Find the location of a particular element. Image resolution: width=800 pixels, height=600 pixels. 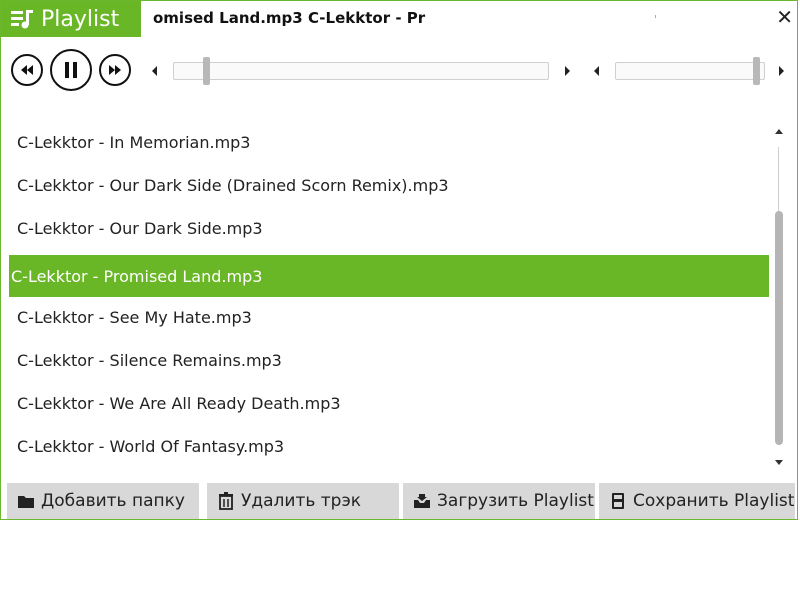

fast-forward-icon is located at coordinates (115, 70).